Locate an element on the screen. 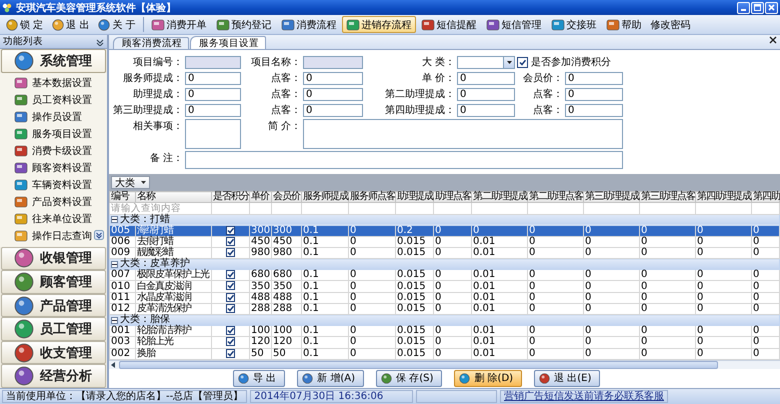 The width and height of the screenshot is (780, 404). table-row: 005 海绵打蜡 300 300 0.1 0 0.2 0 0 0 0 0 0 0 is located at coordinates (445, 230).